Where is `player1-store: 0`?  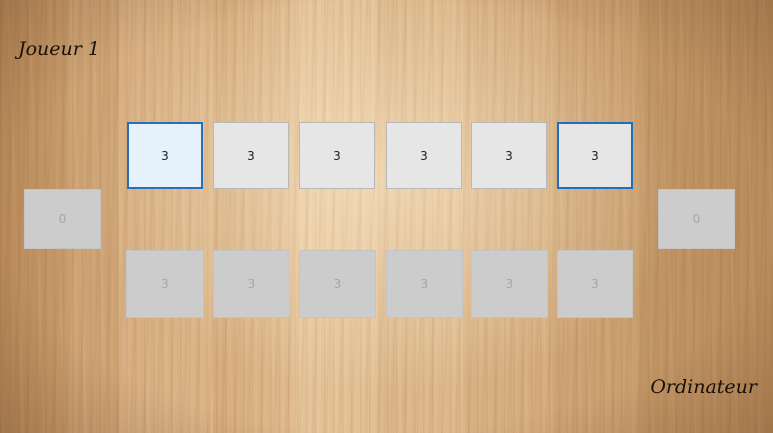
player1-store: 0 is located at coordinates (62, 219).